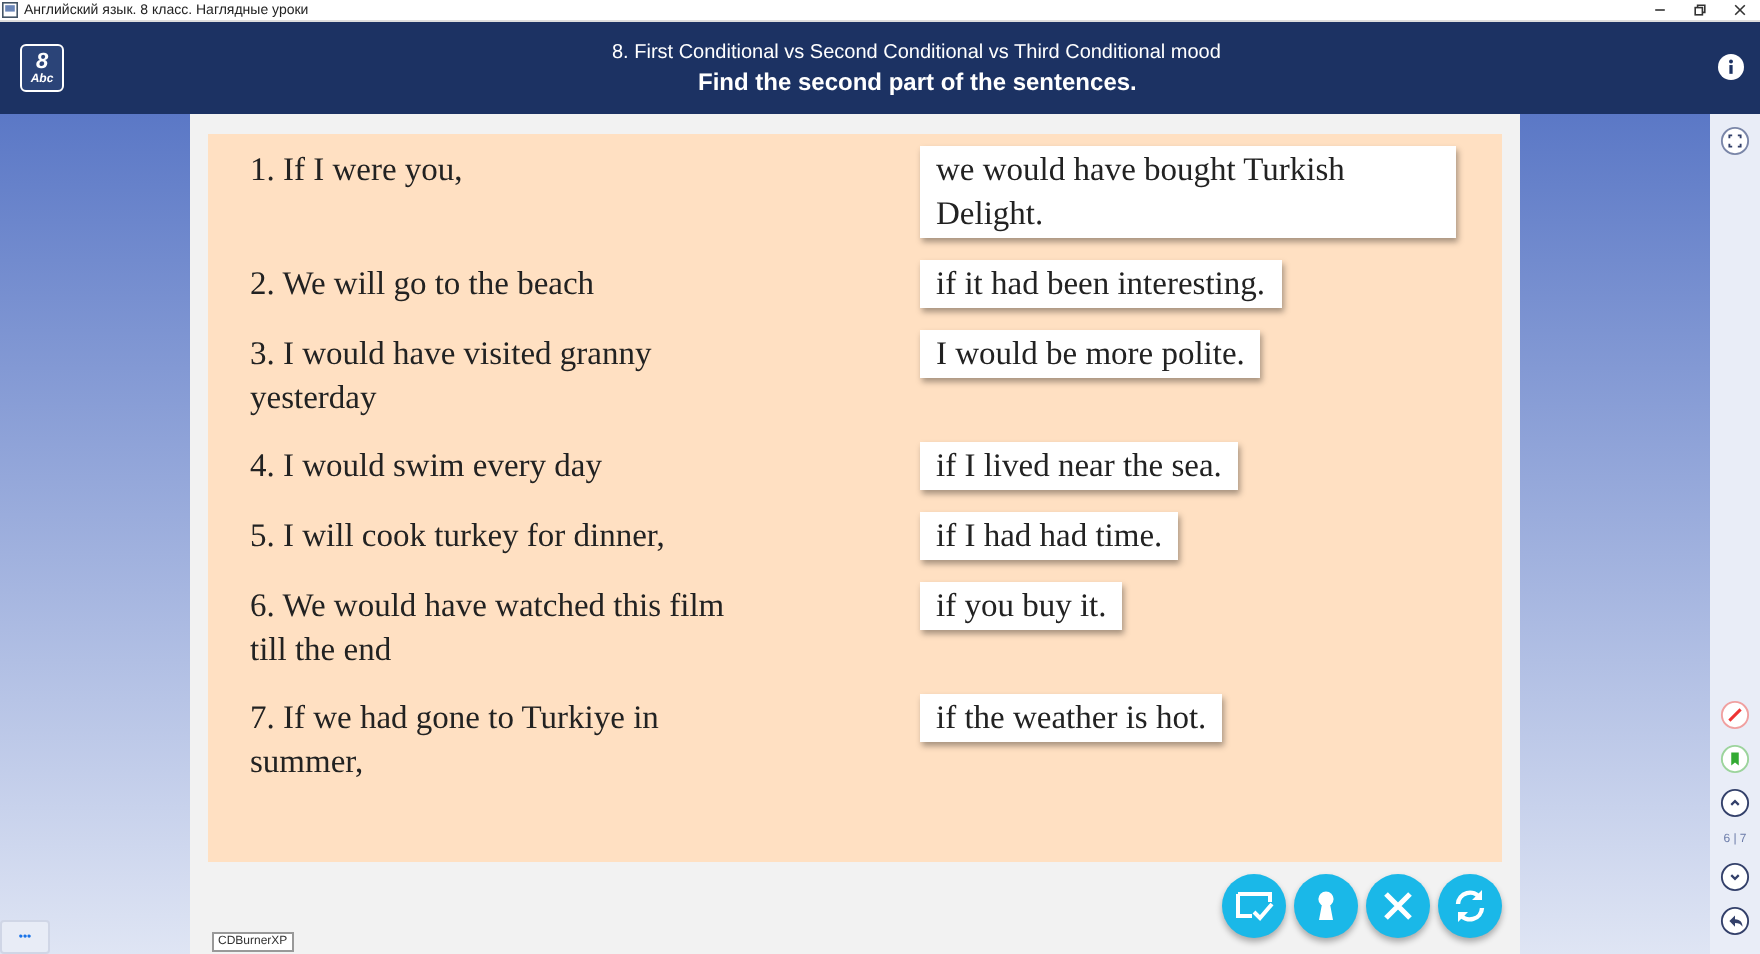 This screenshot has height=954, width=1760. Describe the element at coordinates (1700, 10) in the screenshot. I see `restore-icon` at that location.